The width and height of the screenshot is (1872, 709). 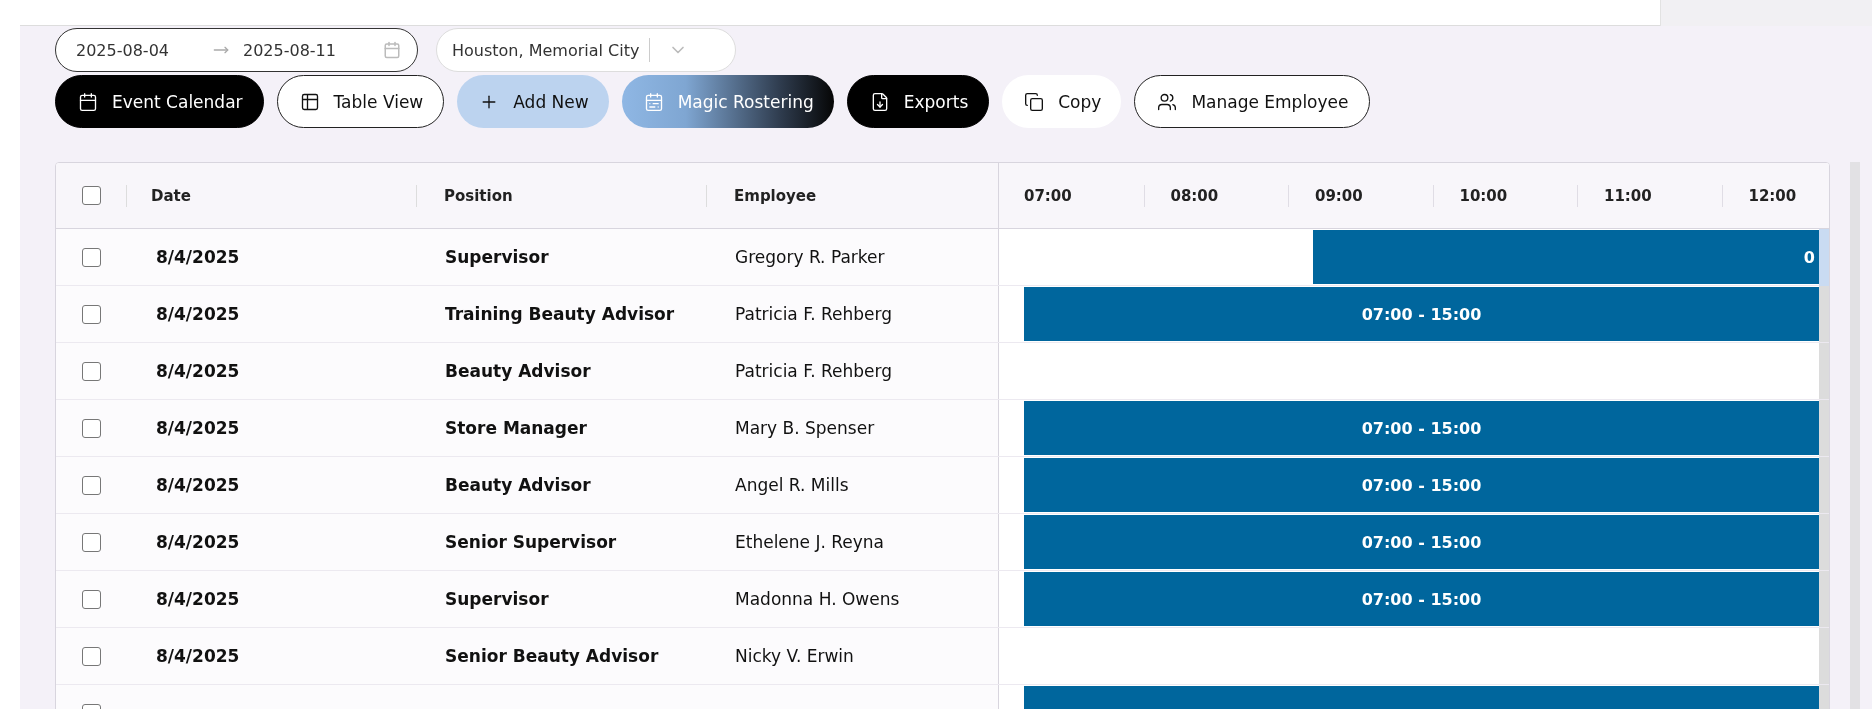 What do you see at coordinates (918, 101) in the screenshot?
I see `toolbar-button: Exports` at bounding box center [918, 101].